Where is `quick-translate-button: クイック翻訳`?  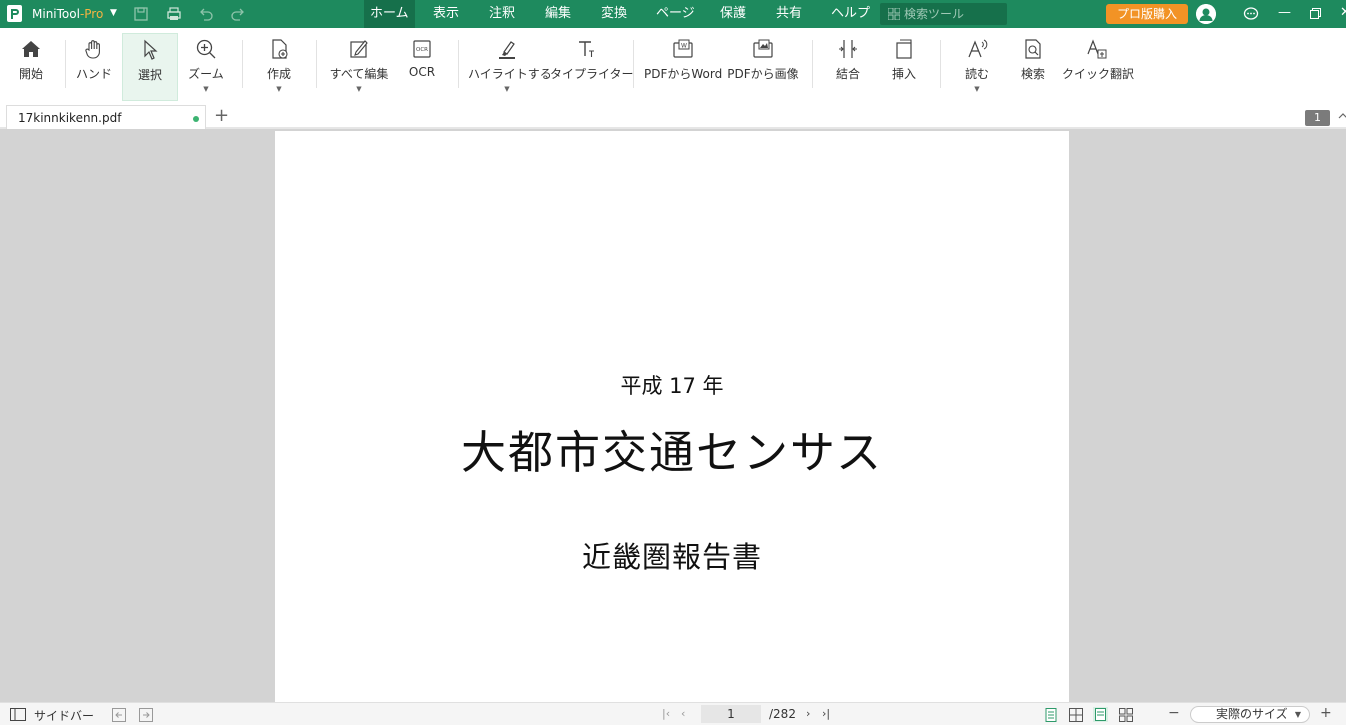 quick-translate-button: クイック翻訳 is located at coordinates (1098, 67).